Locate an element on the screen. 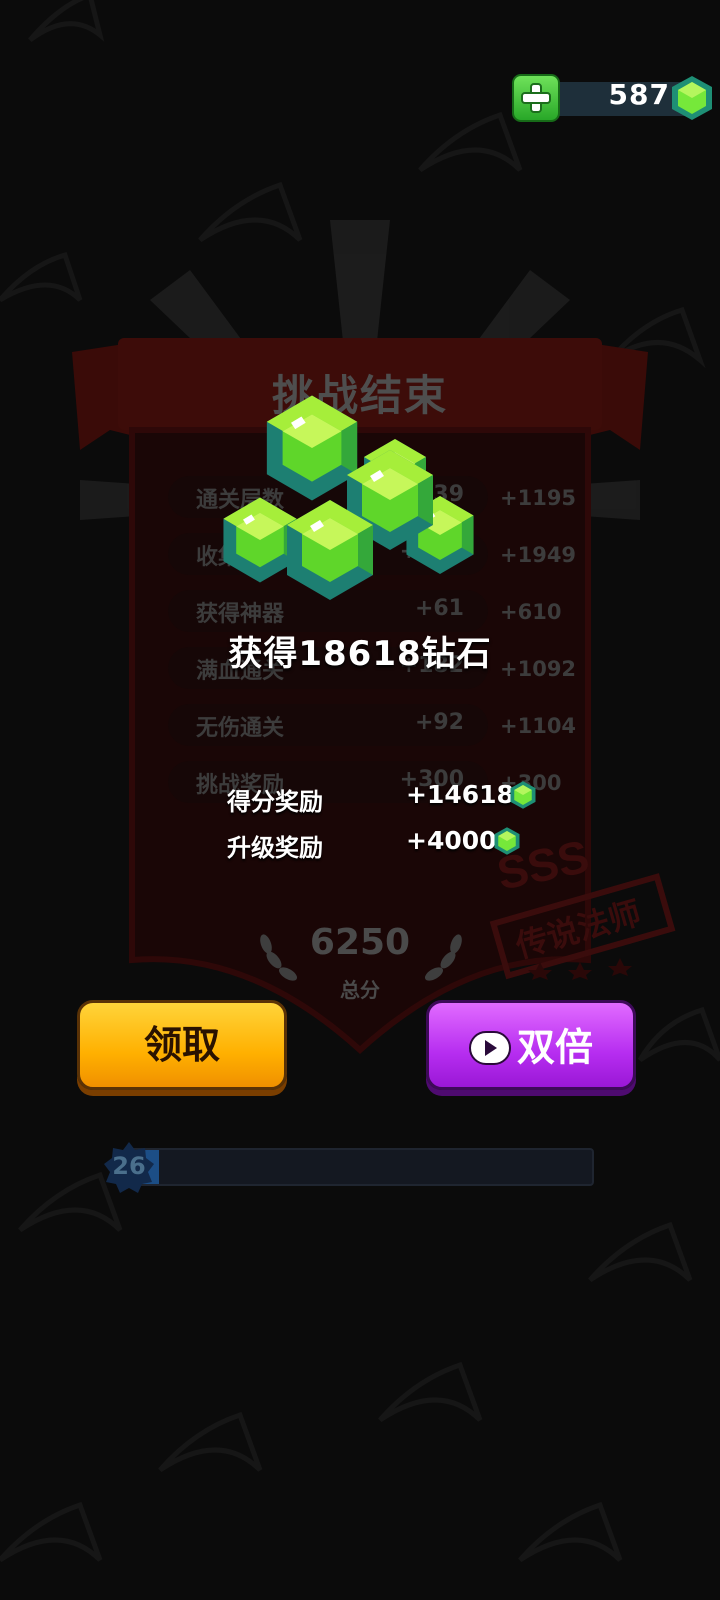  claim-button-label: 领取 is located at coordinates (181, 1045).